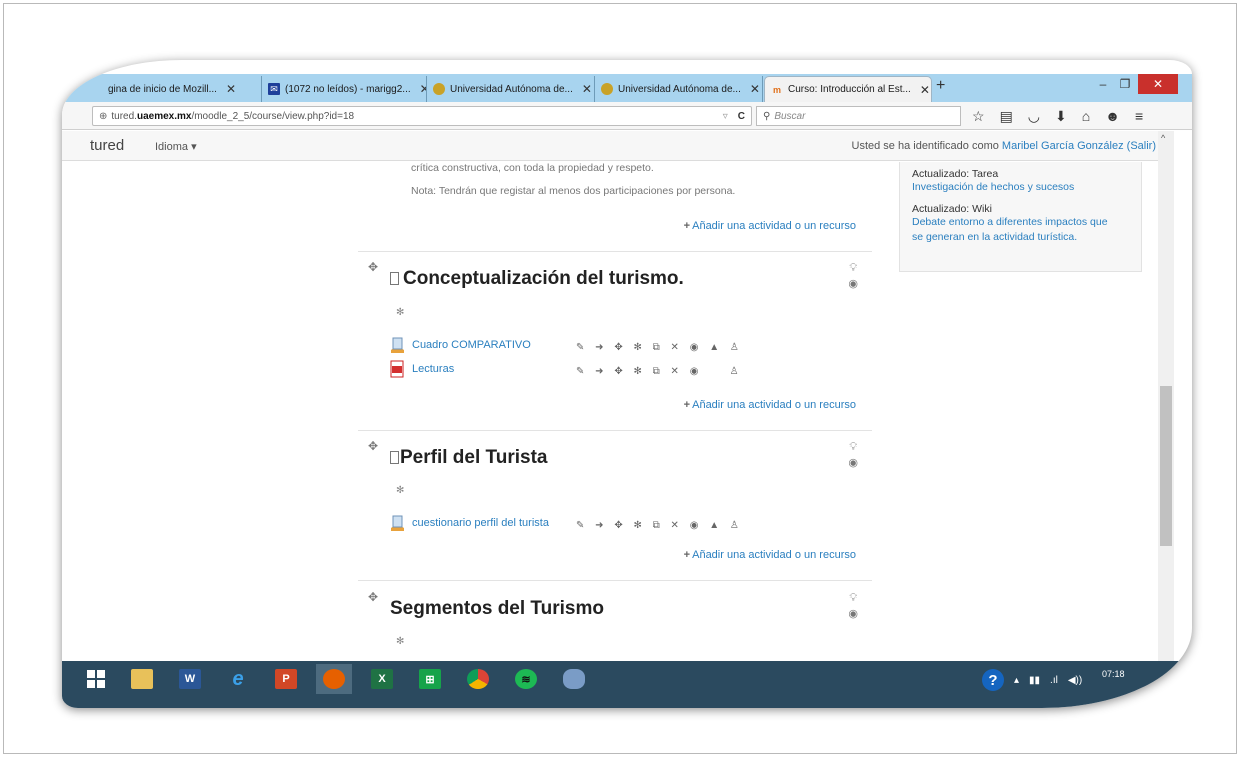 This screenshot has height=757, width=1240. I want to click on section-controls: 💡︎ ◉, so click(853, 606).